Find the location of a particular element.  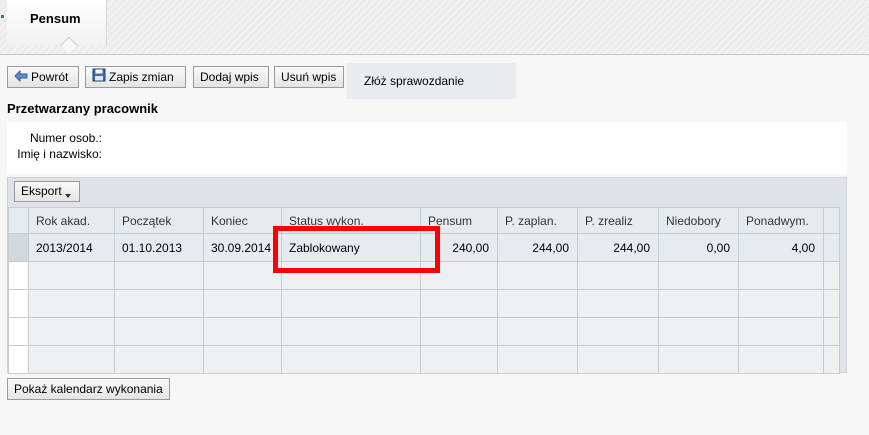

save-changes-label: Zapis zmian is located at coordinates (141, 77).